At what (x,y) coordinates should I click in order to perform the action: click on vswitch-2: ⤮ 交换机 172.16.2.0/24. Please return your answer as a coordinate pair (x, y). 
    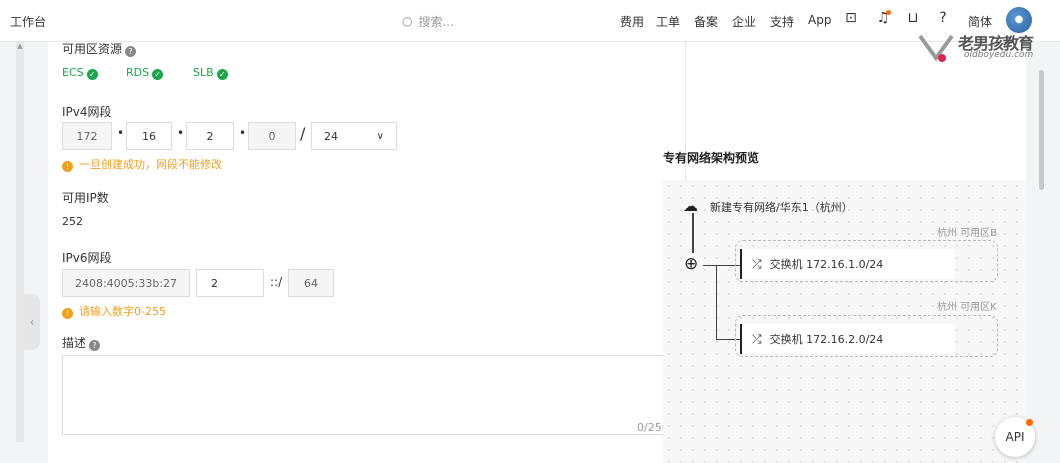
    Looking at the image, I should click on (847, 339).